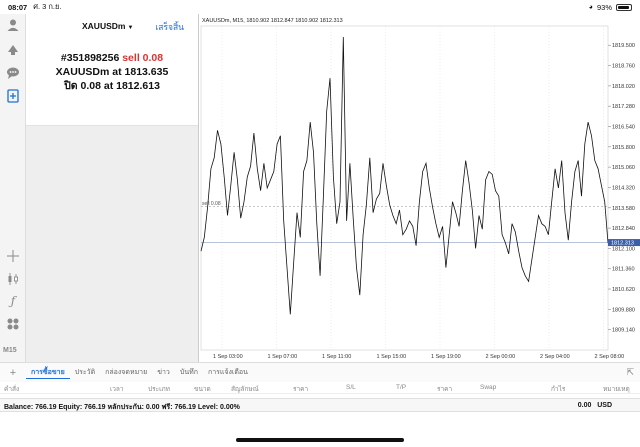 The height and width of the screenshot is (447, 640). What do you see at coordinates (13, 256) in the screenshot?
I see `crosshair-icon` at bounding box center [13, 256].